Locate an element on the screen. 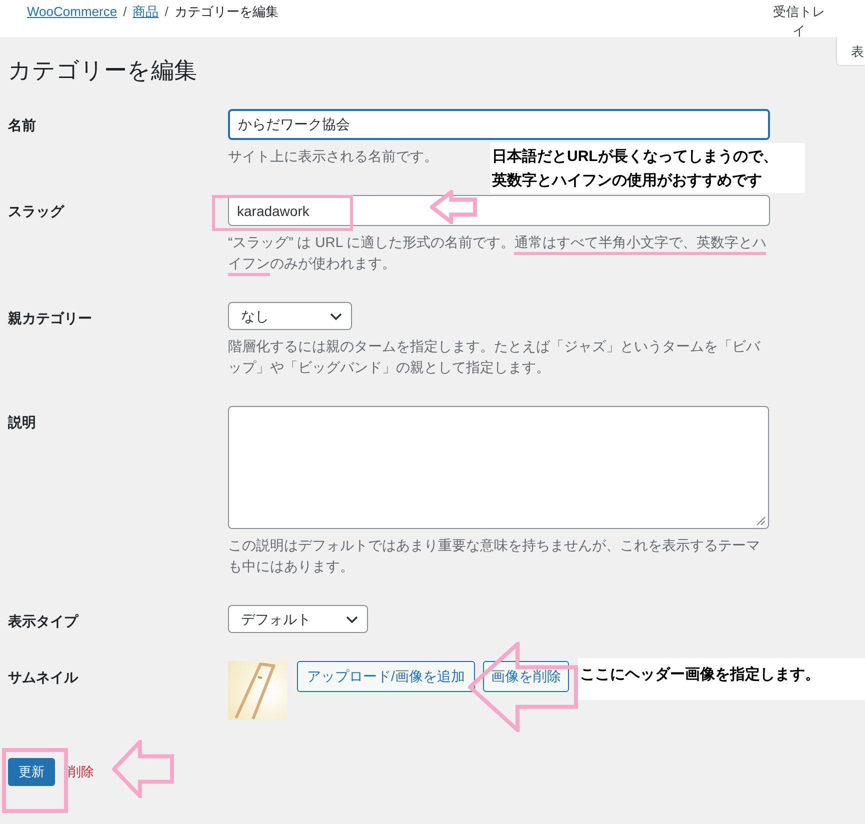  annotation-callout: 日本語だとURLが長くなってしまうので、 英数字とハイフンの使用がおすすめです is located at coordinates (647, 168).